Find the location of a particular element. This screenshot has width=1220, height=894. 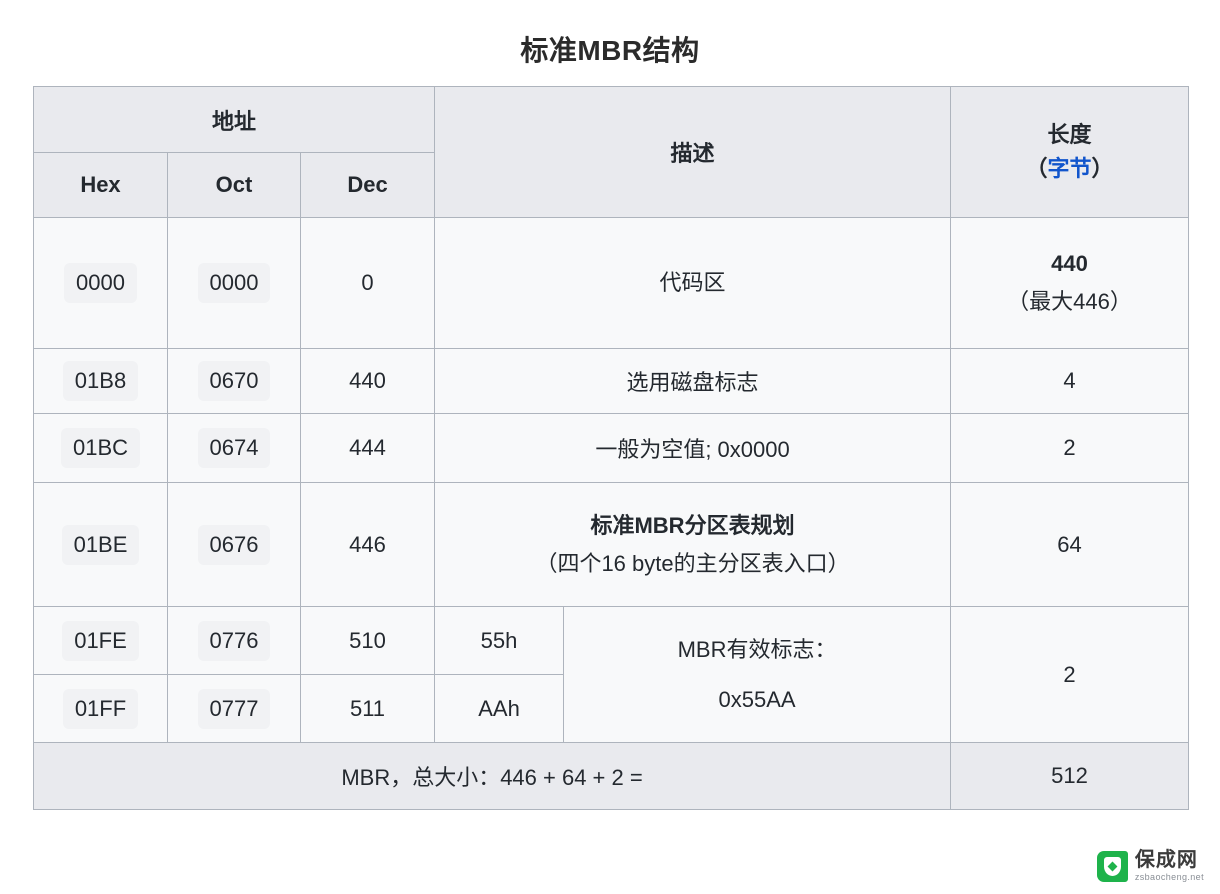

oct-value-chip: 0676 is located at coordinates (234, 544).